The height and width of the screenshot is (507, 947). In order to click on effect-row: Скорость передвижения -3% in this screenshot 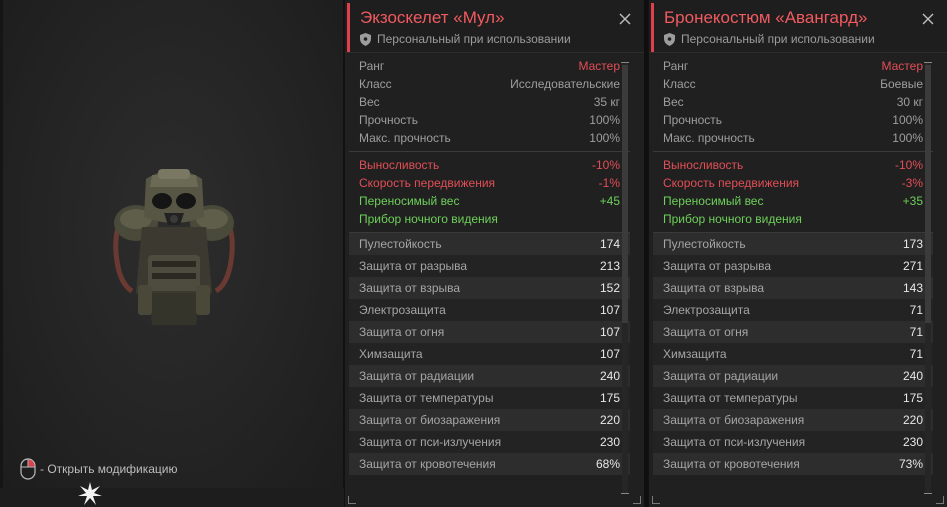, I will do `click(793, 183)`.